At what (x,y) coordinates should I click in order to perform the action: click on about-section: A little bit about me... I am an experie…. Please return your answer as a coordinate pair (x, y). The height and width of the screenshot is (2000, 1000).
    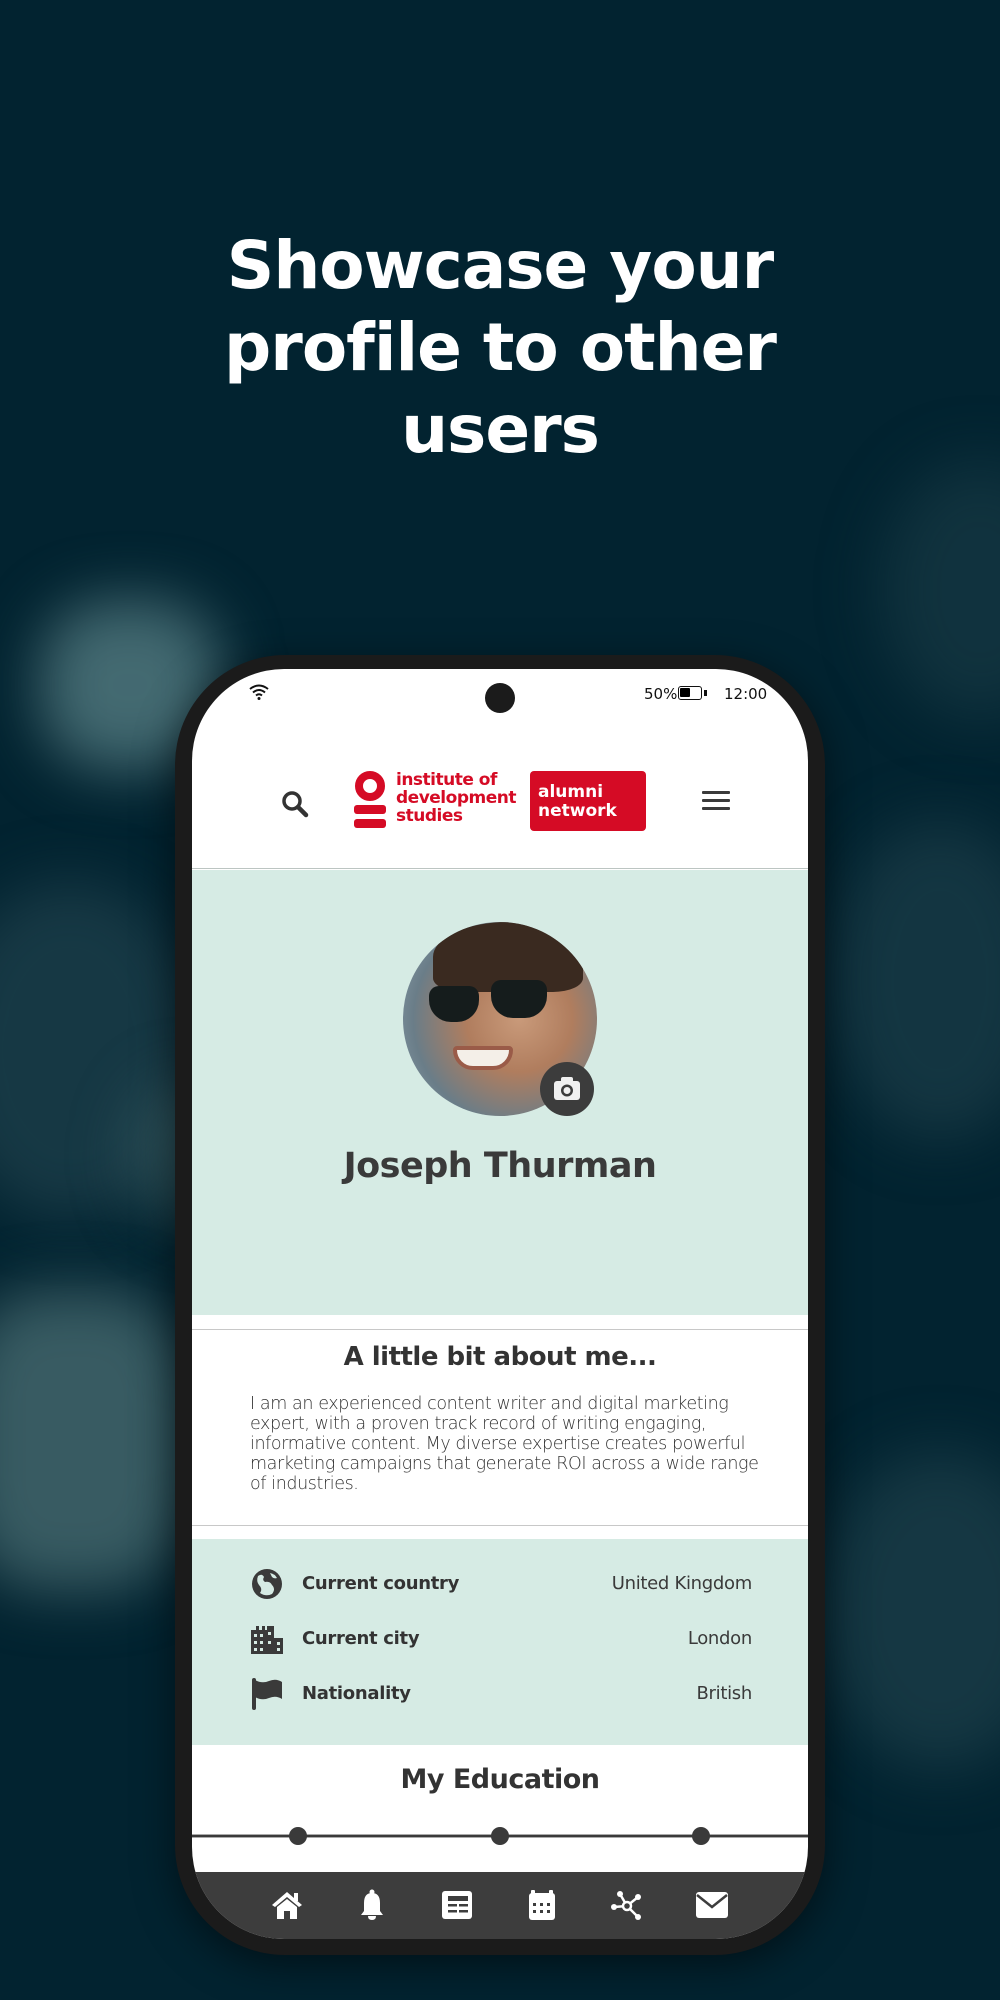
    Looking at the image, I should click on (500, 1427).